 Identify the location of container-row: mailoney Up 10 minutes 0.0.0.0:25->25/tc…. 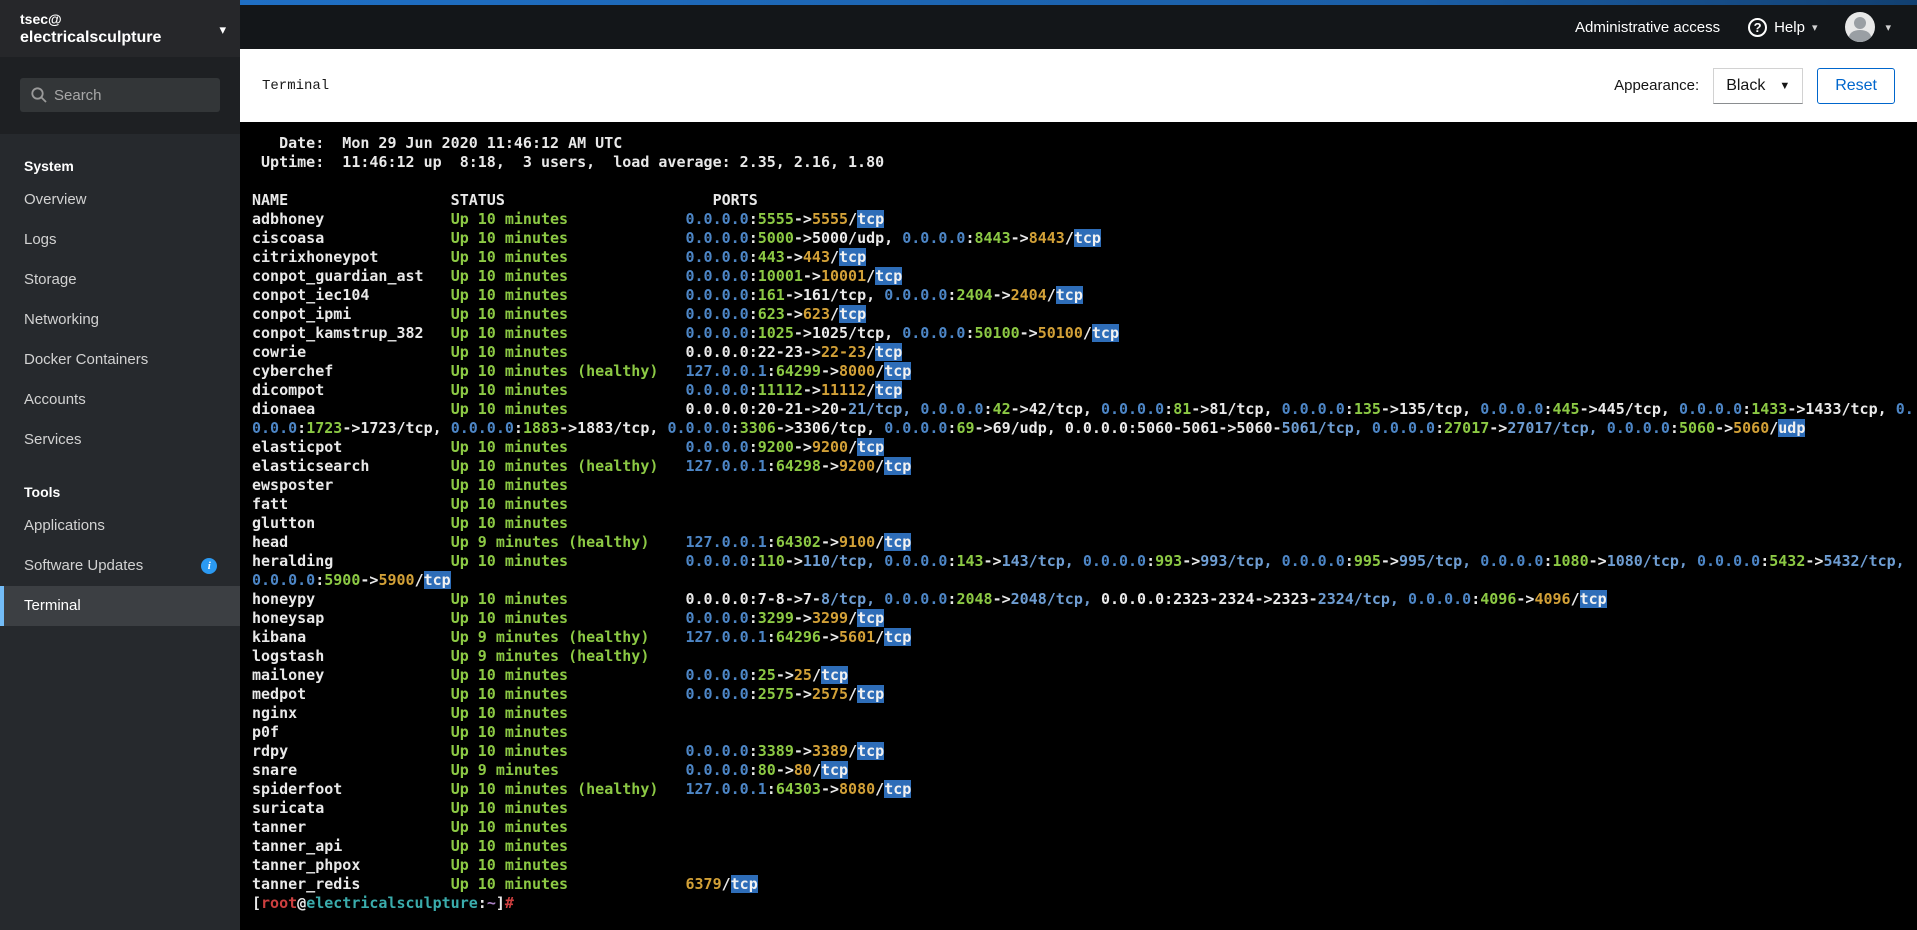
(550, 675).